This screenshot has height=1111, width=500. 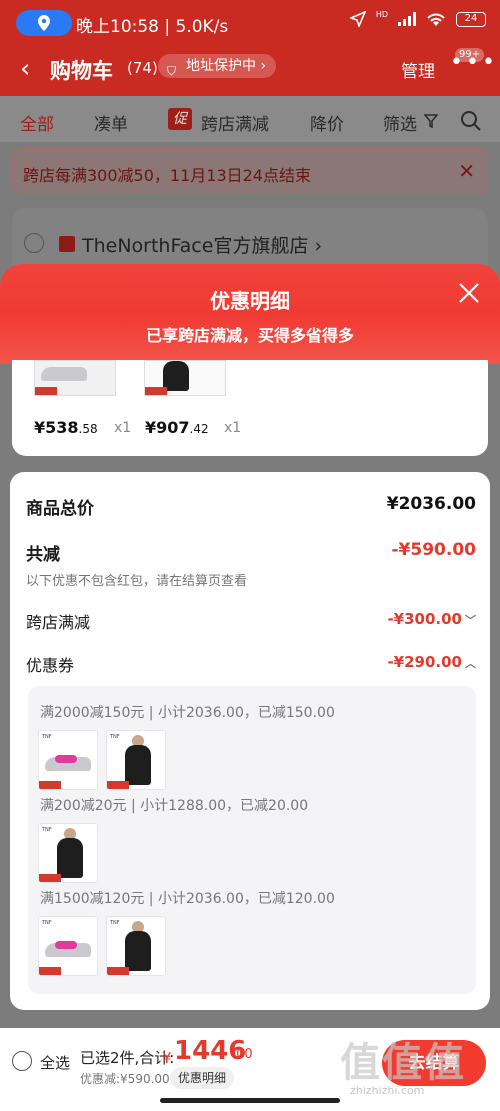 I want to click on coupon-row: -¥290.00 ︿, so click(x=431, y=662).